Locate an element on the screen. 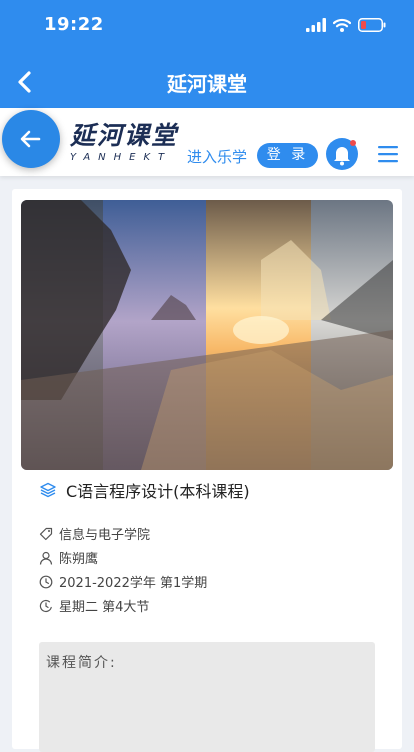 The width and height of the screenshot is (414, 752). term-row: 2021-2022学年 第1学期 is located at coordinates (123, 581).